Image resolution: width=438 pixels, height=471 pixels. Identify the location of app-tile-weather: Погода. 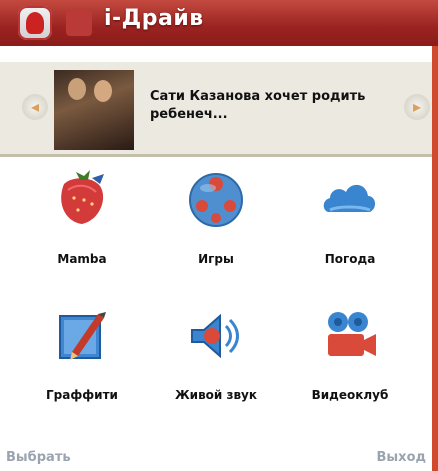
(350, 218).